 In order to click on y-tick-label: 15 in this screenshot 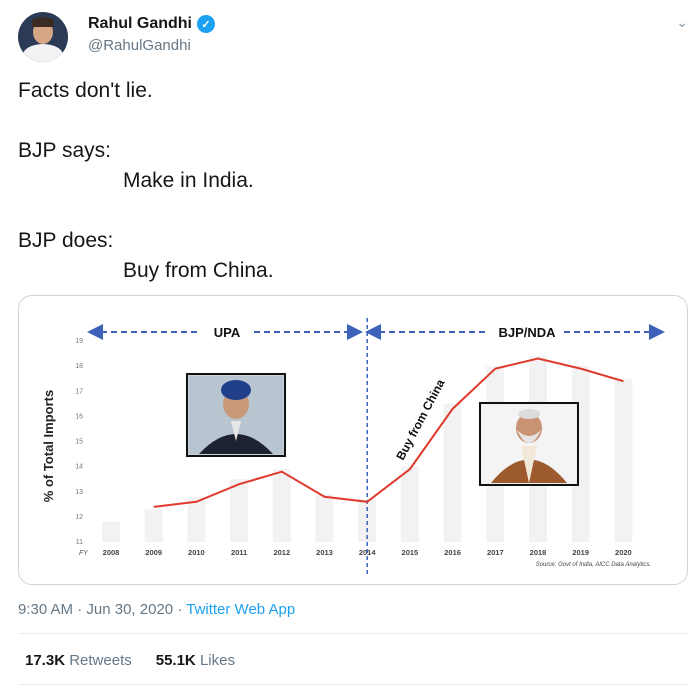, I will do `click(79, 442)`.